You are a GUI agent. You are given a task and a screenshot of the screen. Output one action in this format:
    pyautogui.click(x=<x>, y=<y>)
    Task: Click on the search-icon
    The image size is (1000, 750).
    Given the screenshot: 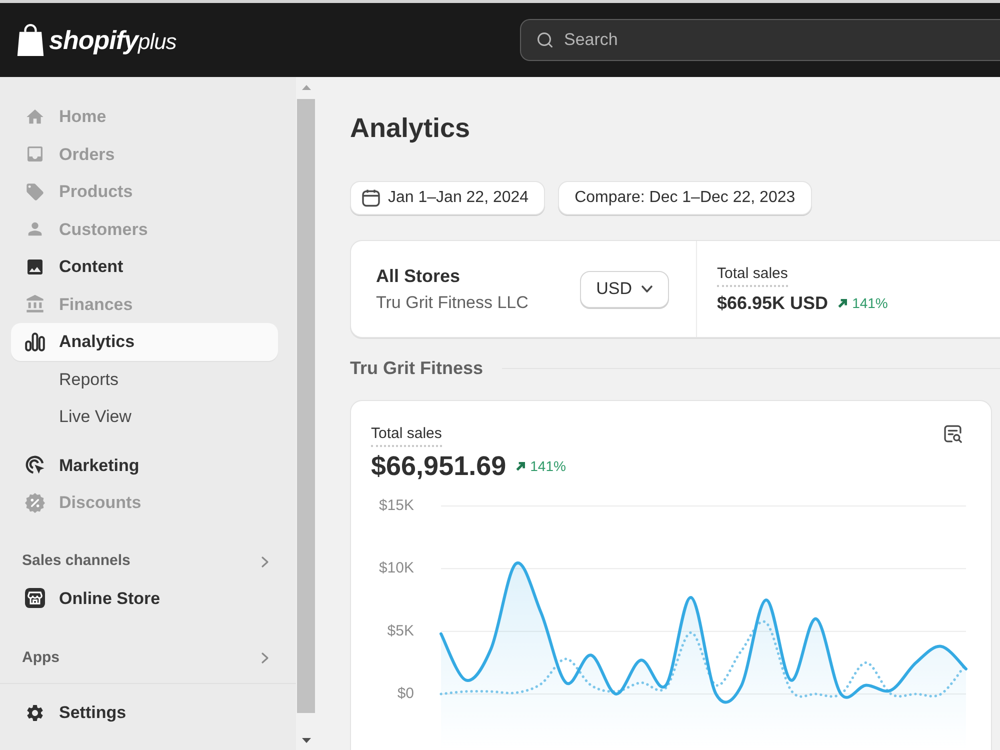 What is the action you would take?
    pyautogui.click(x=545, y=40)
    